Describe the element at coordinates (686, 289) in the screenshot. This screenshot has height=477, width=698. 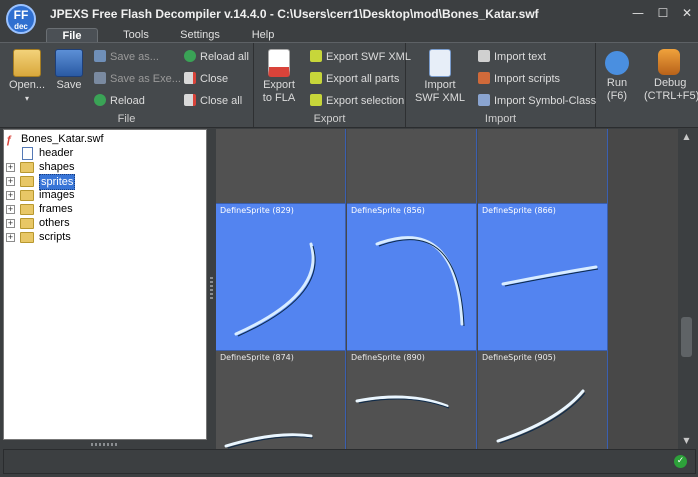
I see `gallery-scrollbar: ▲ ▼` at that location.